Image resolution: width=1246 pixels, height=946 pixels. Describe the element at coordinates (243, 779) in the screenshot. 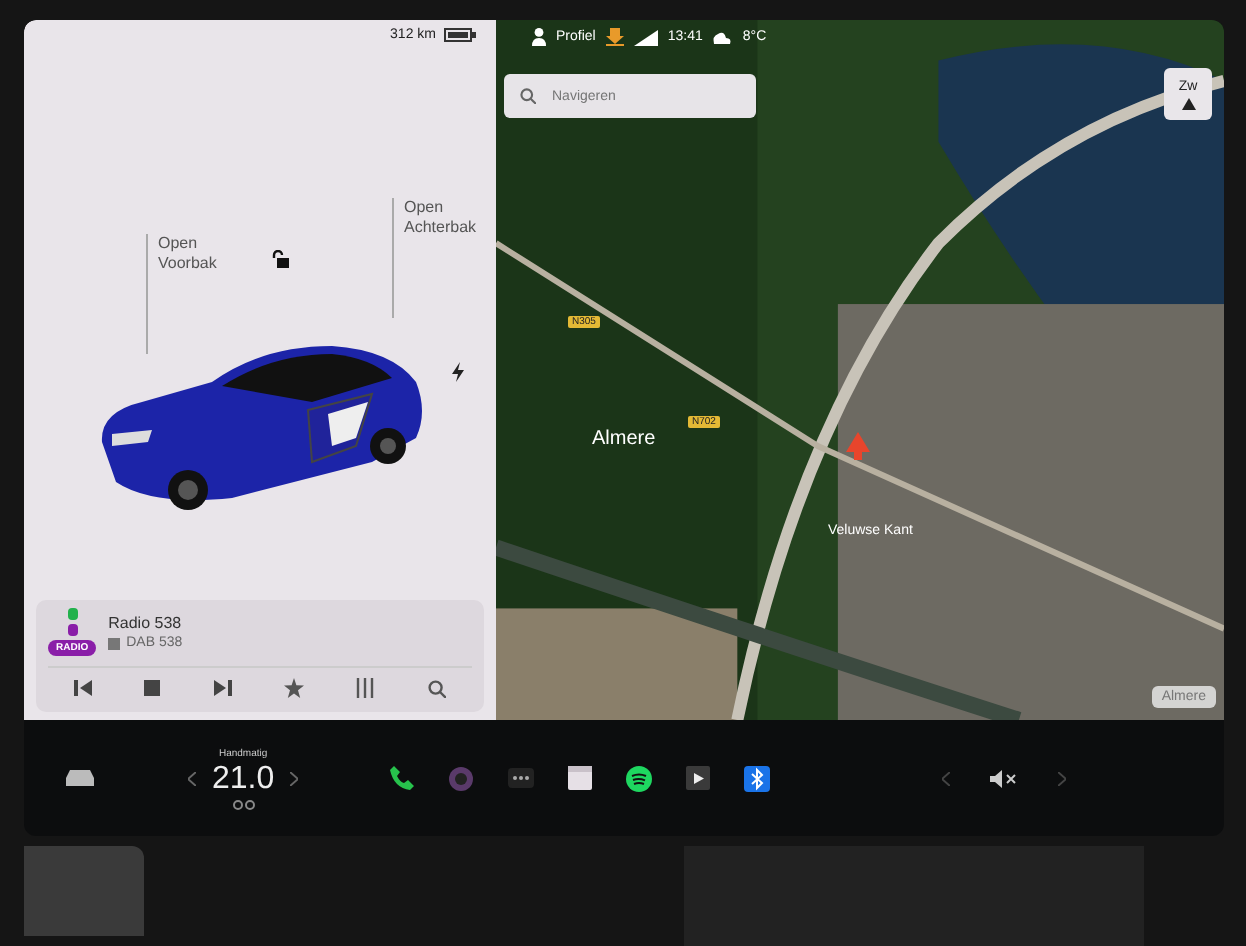

I see `cabin-temperature: 21.0` at that location.